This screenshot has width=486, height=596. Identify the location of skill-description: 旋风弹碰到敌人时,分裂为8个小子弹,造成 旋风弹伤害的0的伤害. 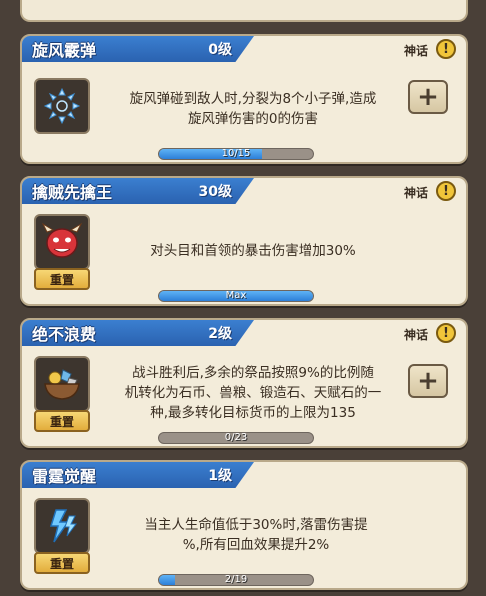
(253, 109).